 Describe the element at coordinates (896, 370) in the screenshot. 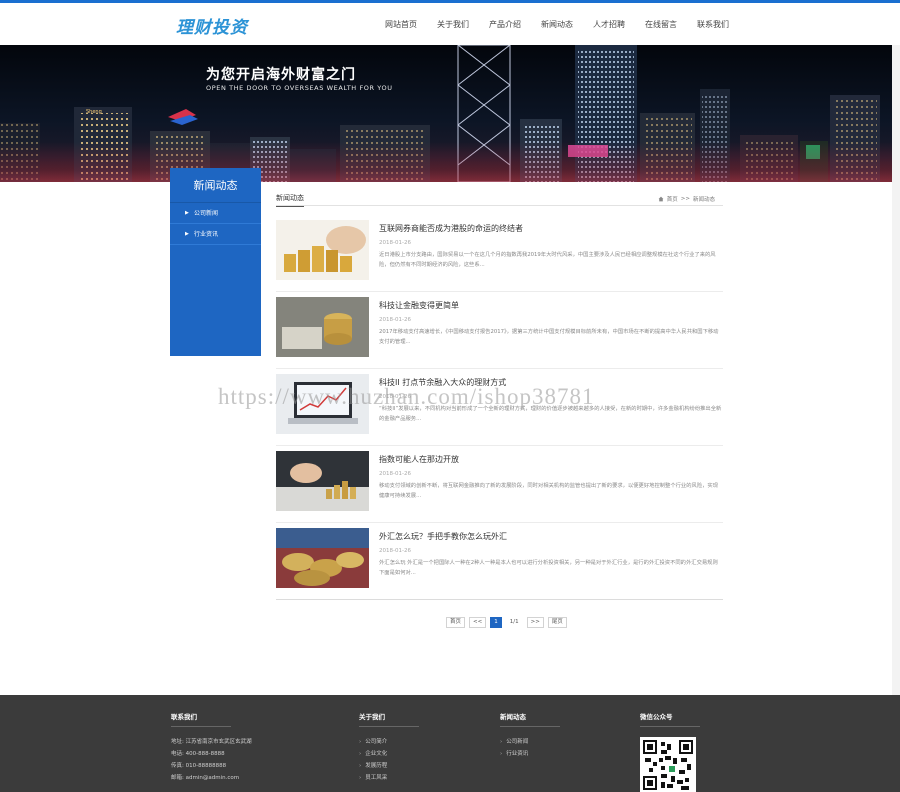

I see `right-scroll-strip` at that location.